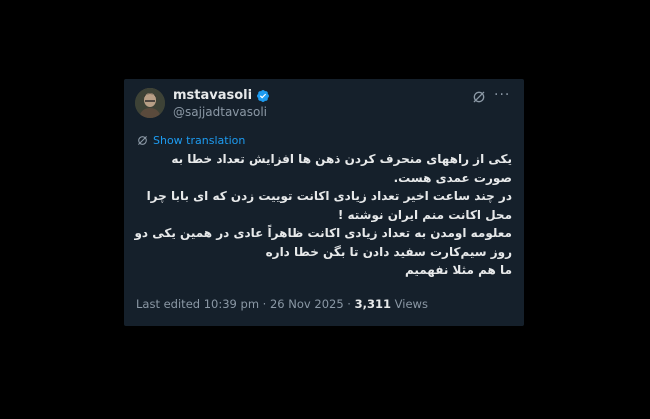 This screenshot has height=419, width=650. I want to click on grok-icon, so click(479, 97).